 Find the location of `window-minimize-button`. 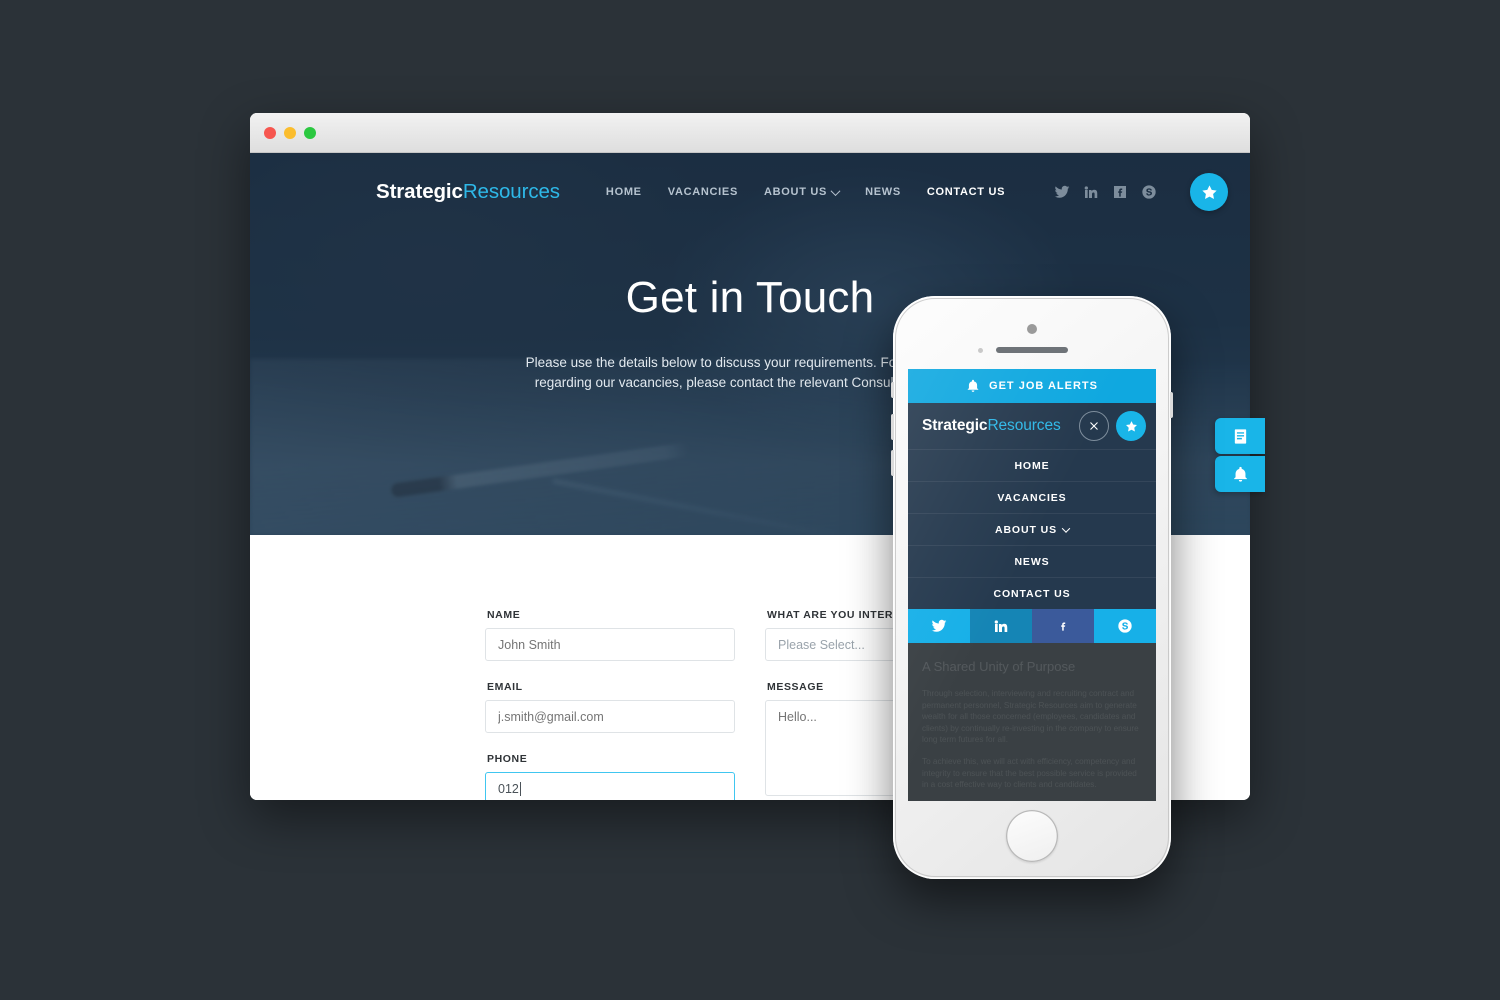

window-minimize-button is located at coordinates (290, 132).